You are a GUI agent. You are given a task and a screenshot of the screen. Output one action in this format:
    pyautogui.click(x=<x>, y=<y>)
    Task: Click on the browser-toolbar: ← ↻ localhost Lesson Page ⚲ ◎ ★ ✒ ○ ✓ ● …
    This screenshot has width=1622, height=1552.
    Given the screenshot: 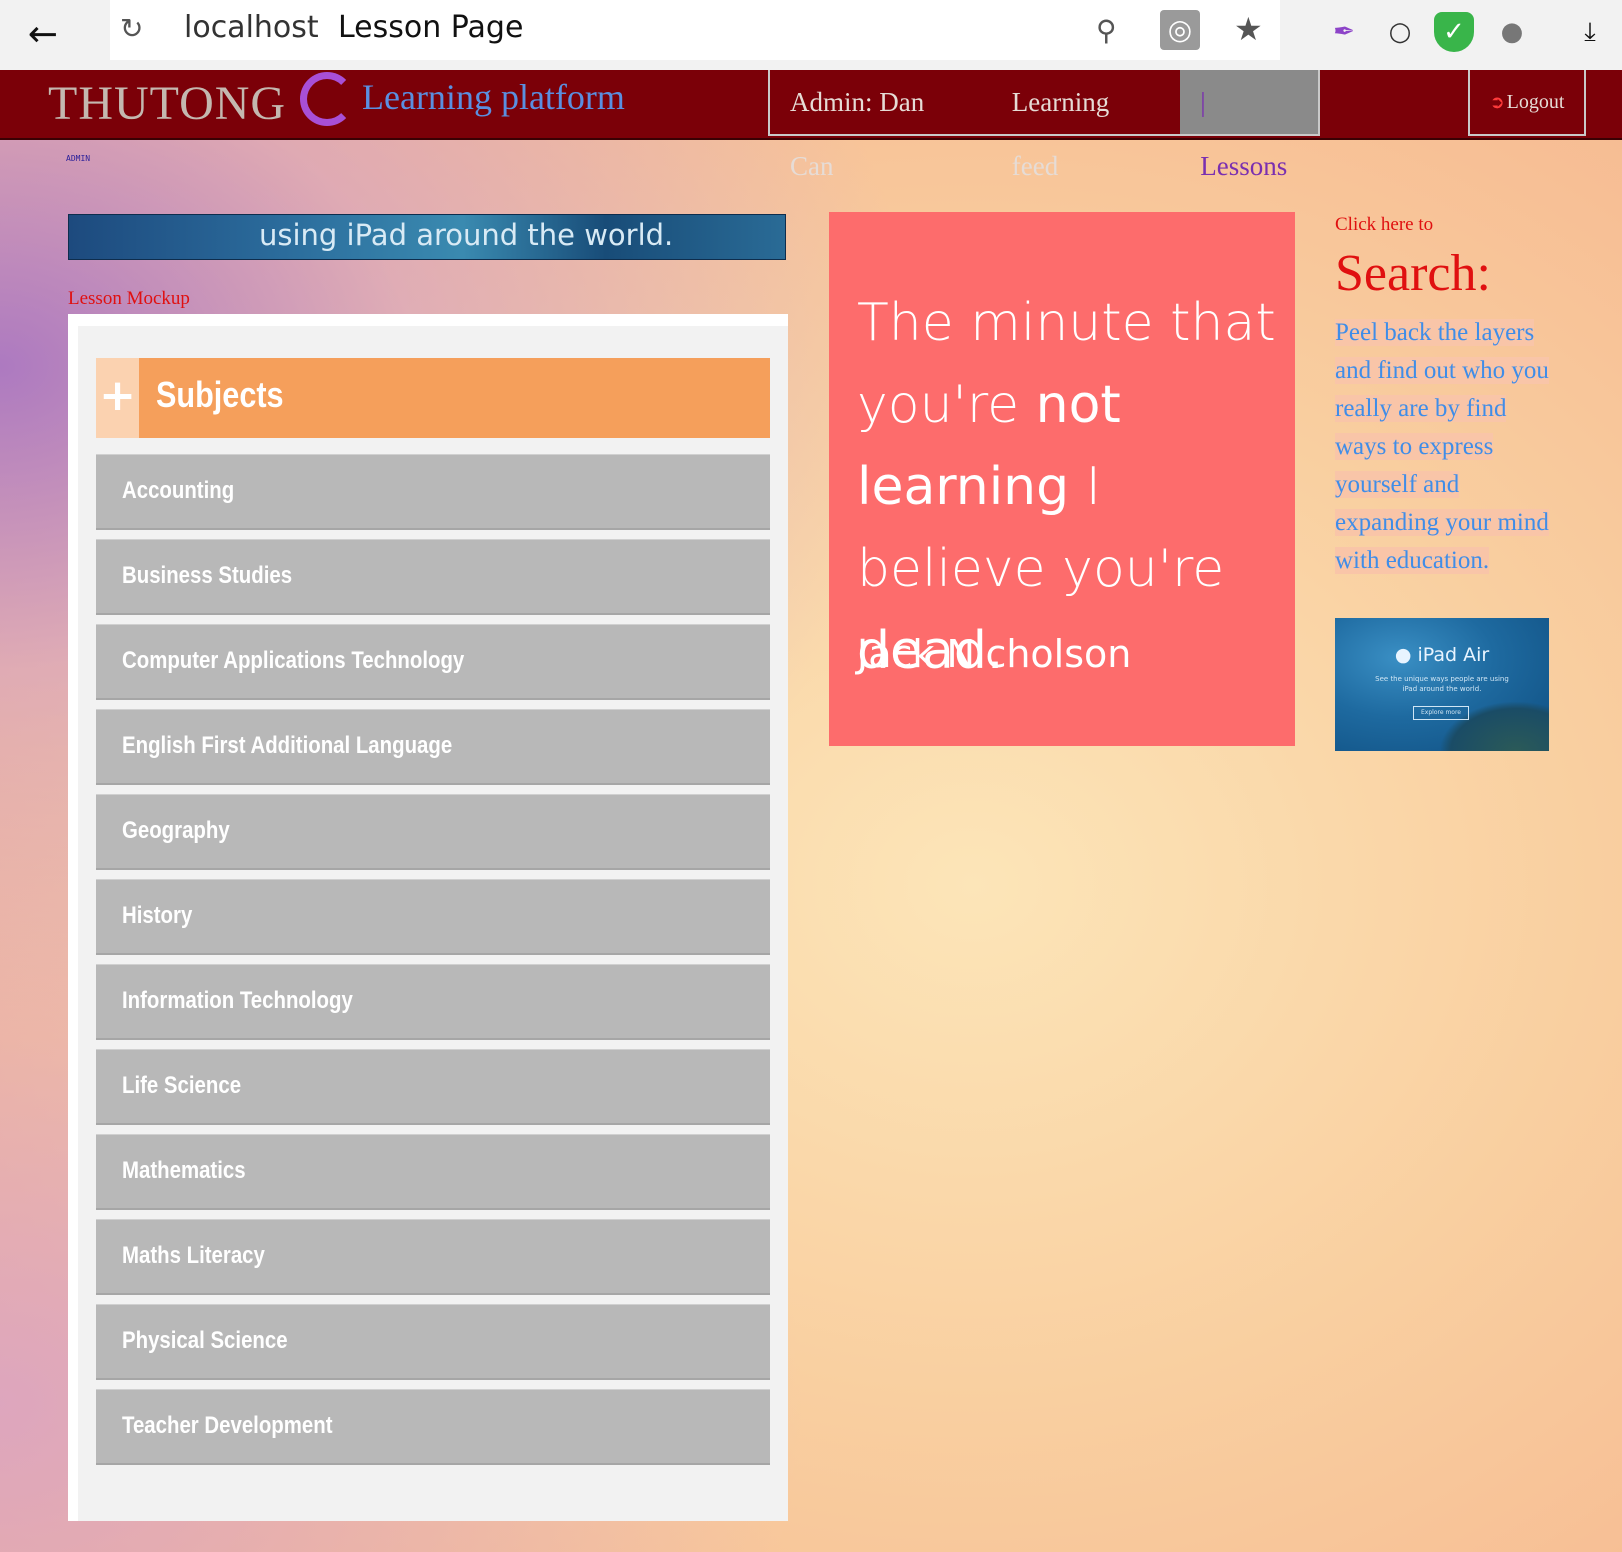 What is the action you would take?
    pyautogui.click(x=811, y=35)
    